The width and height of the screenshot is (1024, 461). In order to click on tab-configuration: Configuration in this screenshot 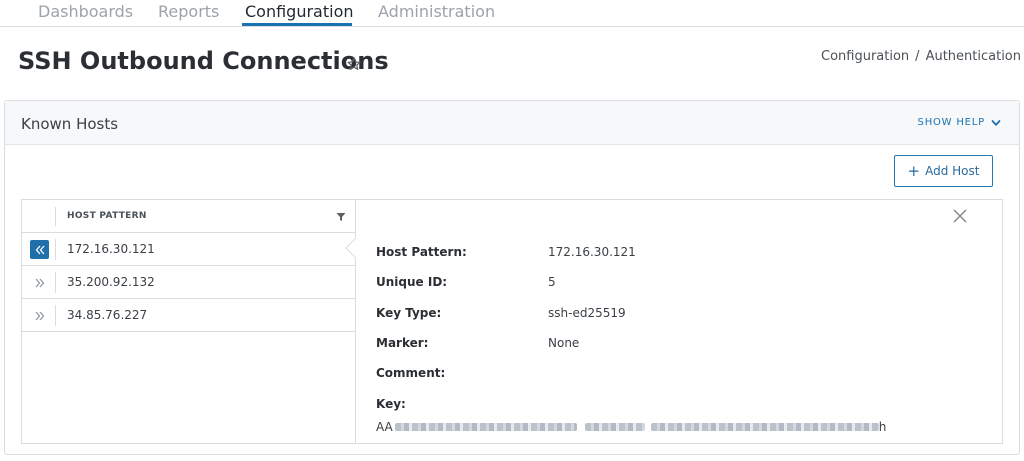, I will do `click(299, 11)`.